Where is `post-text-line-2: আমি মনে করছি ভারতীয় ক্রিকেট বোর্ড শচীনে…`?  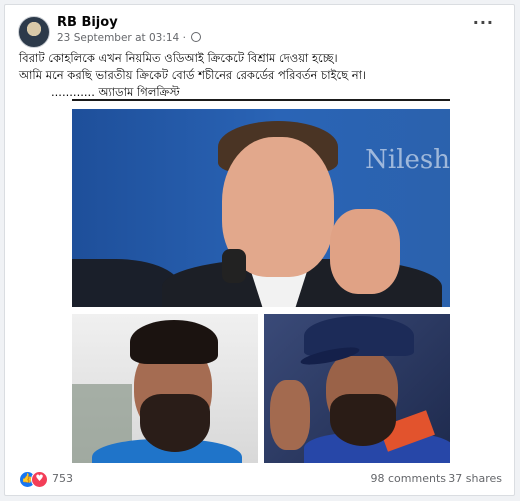 post-text-line-2: আমি মনে করছি ভারতীয় ক্রিকেট বোর্ড শচীনে… is located at coordinates (193, 75).